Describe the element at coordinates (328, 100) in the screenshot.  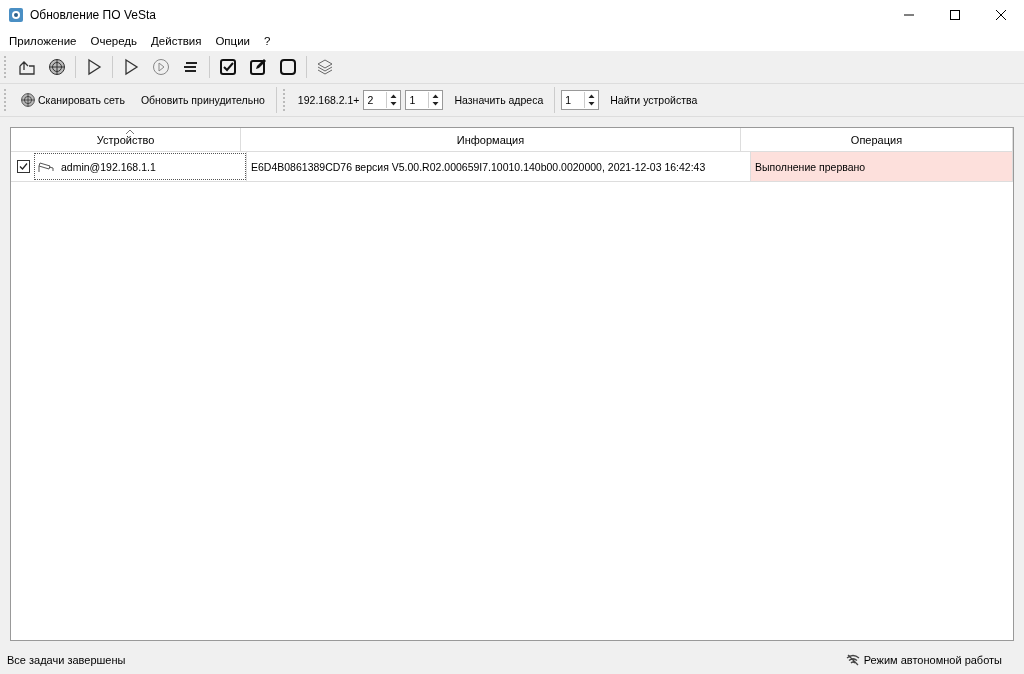
I see `address-prefix-label: 192.168.2.1+` at that location.